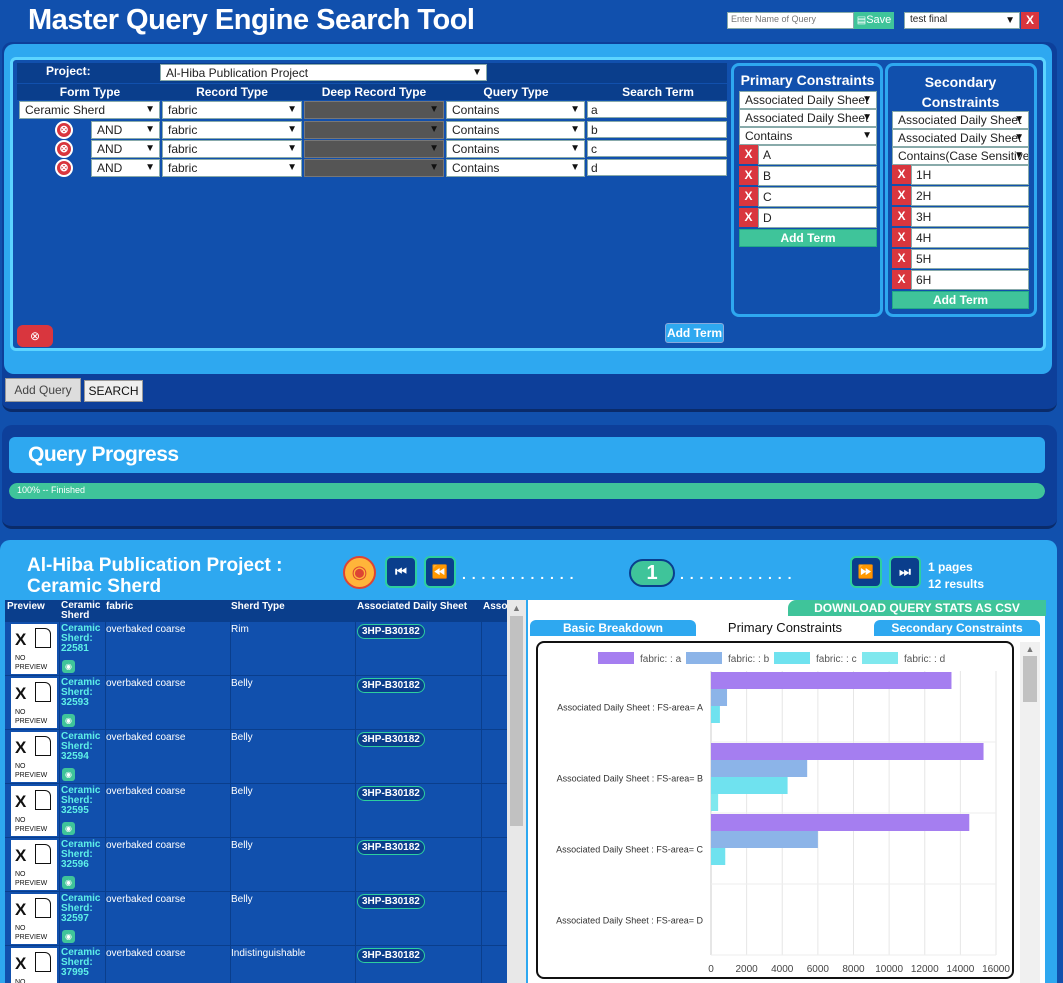 This screenshot has height=983, width=1063. I want to click on table-scrollbar: ▲, so click(516, 791).